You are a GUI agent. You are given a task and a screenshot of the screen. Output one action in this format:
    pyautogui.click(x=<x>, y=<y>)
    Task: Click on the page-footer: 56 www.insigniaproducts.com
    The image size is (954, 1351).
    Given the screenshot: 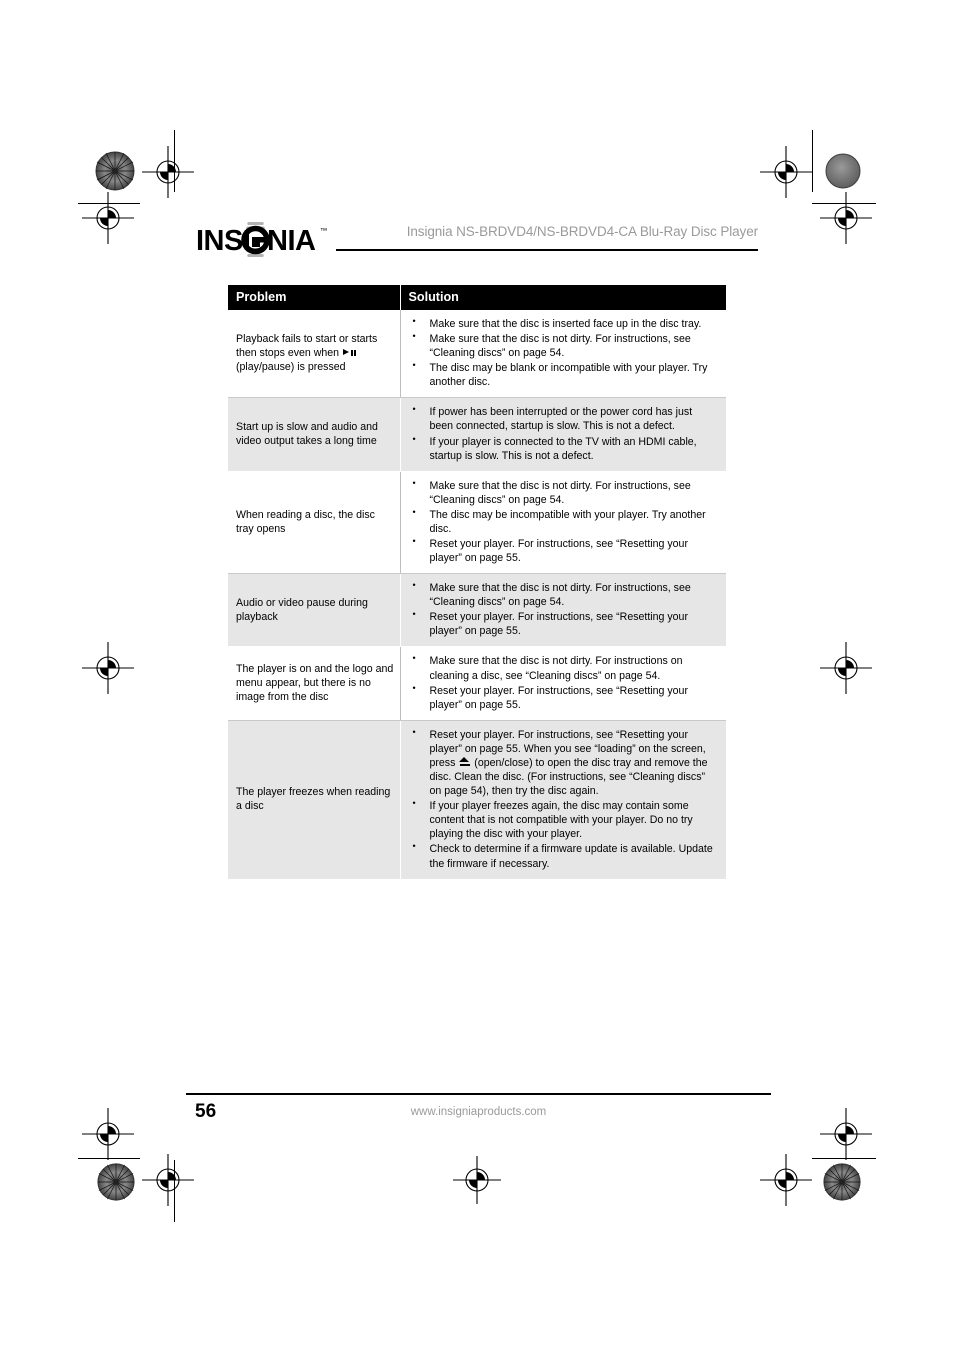 What is the action you would take?
    pyautogui.click(x=478, y=1113)
    